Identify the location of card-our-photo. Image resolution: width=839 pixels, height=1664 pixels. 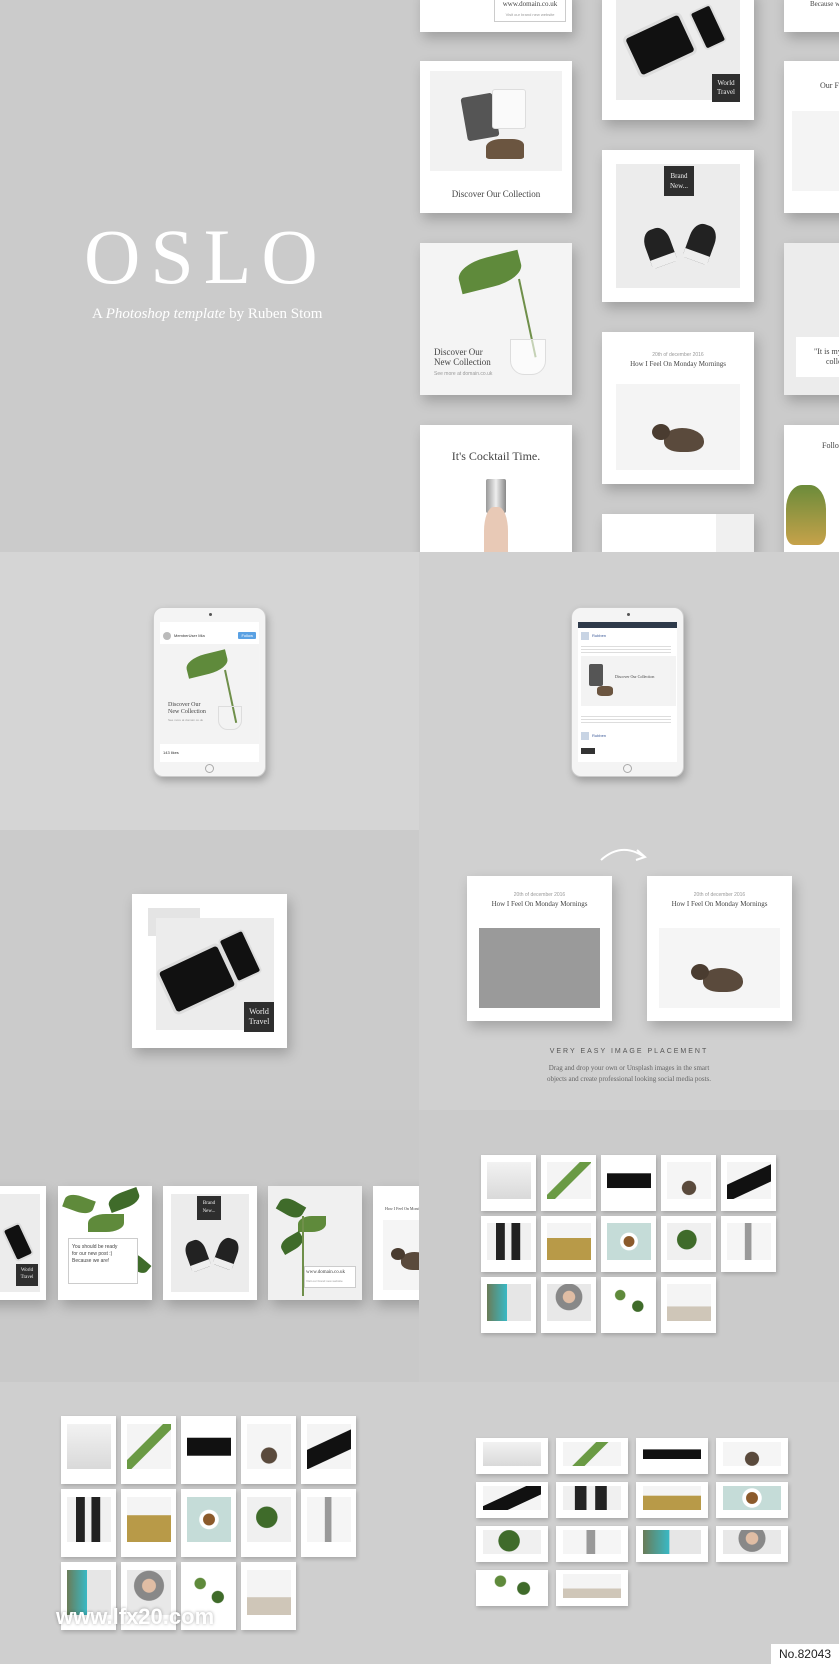
(815, 151).